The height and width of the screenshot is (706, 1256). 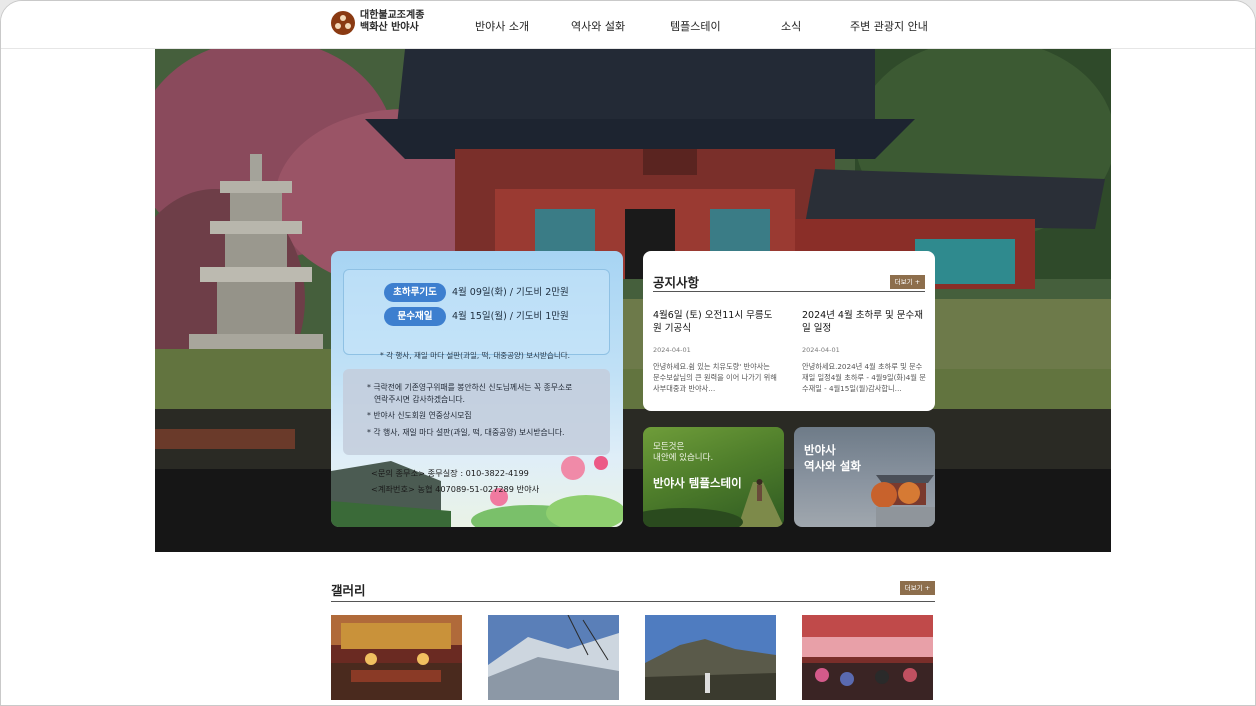 I want to click on notice-more-button: 더보기 +, so click(x=907, y=282).